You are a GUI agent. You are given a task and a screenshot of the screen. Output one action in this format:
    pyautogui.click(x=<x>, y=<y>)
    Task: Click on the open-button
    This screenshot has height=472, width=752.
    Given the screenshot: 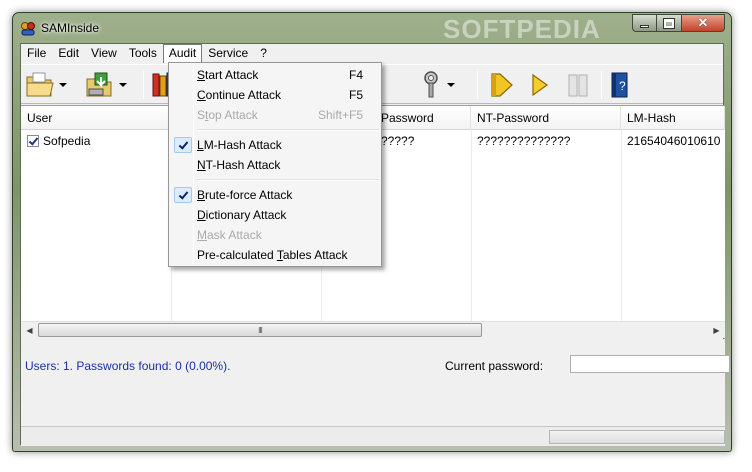 What is the action you would take?
    pyautogui.click(x=46, y=85)
    